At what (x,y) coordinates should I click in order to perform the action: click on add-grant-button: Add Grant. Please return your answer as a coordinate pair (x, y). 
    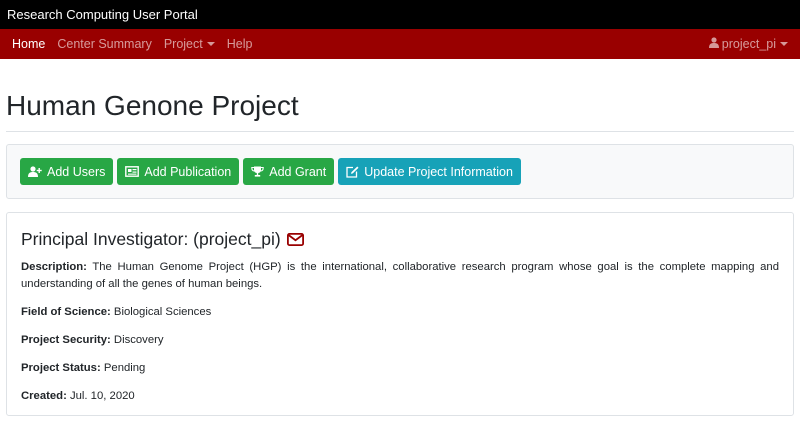
    Looking at the image, I should click on (289, 171).